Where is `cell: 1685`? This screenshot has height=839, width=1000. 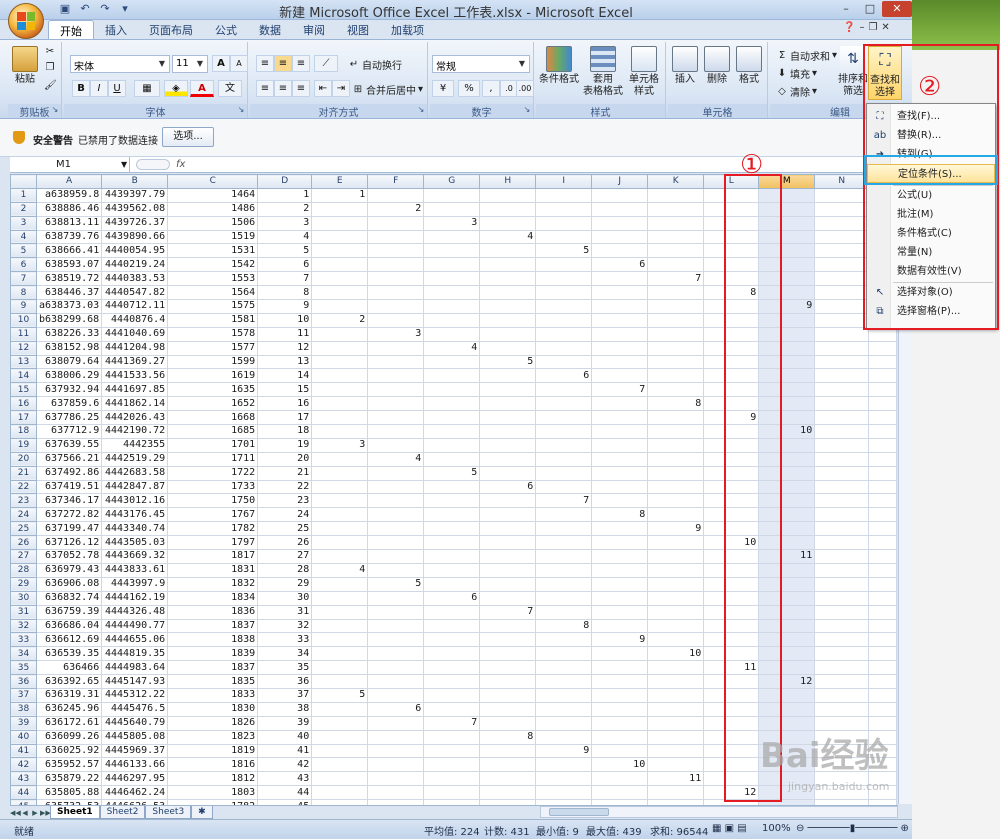 cell: 1685 is located at coordinates (213, 431).